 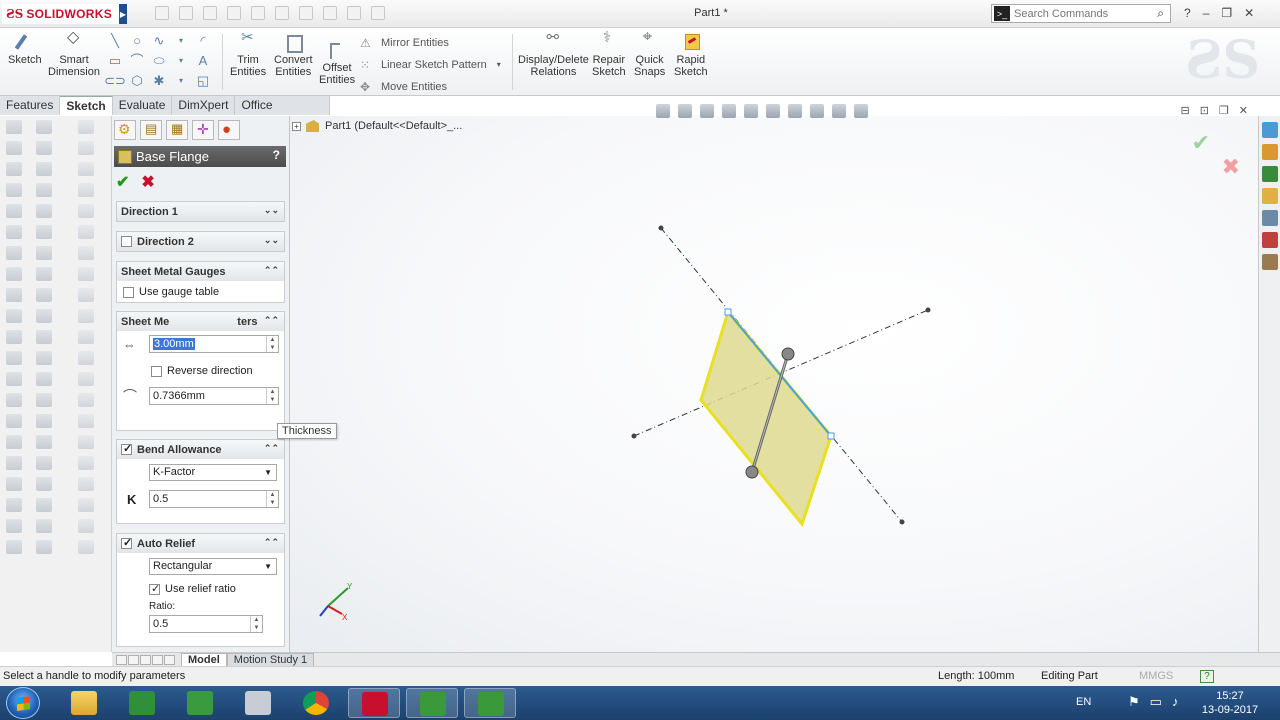 I want to click on intersect-icon, so click(x=86, y=484).